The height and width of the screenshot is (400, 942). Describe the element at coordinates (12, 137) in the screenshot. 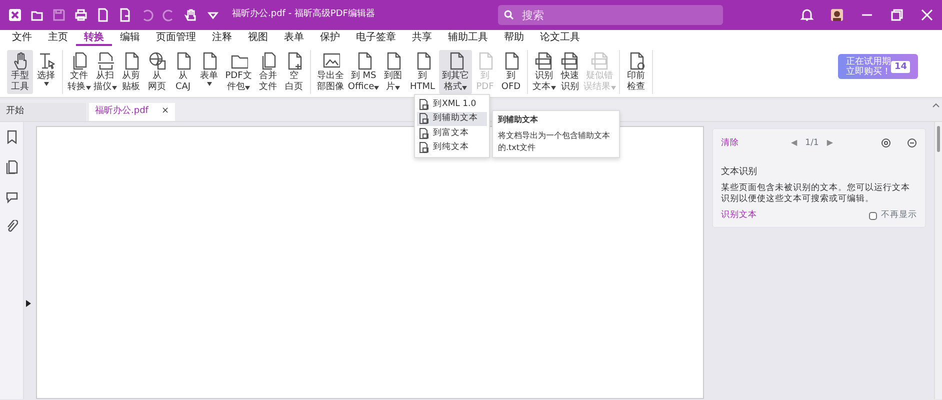

I see `bookmark-icon` at that location.